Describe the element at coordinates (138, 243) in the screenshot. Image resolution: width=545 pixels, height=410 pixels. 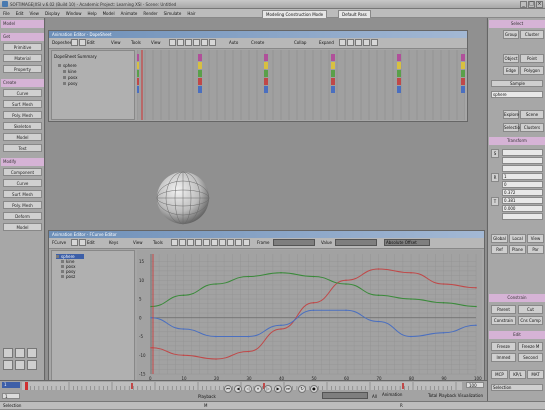
I see `fcurve-menu-3: View` at that location.